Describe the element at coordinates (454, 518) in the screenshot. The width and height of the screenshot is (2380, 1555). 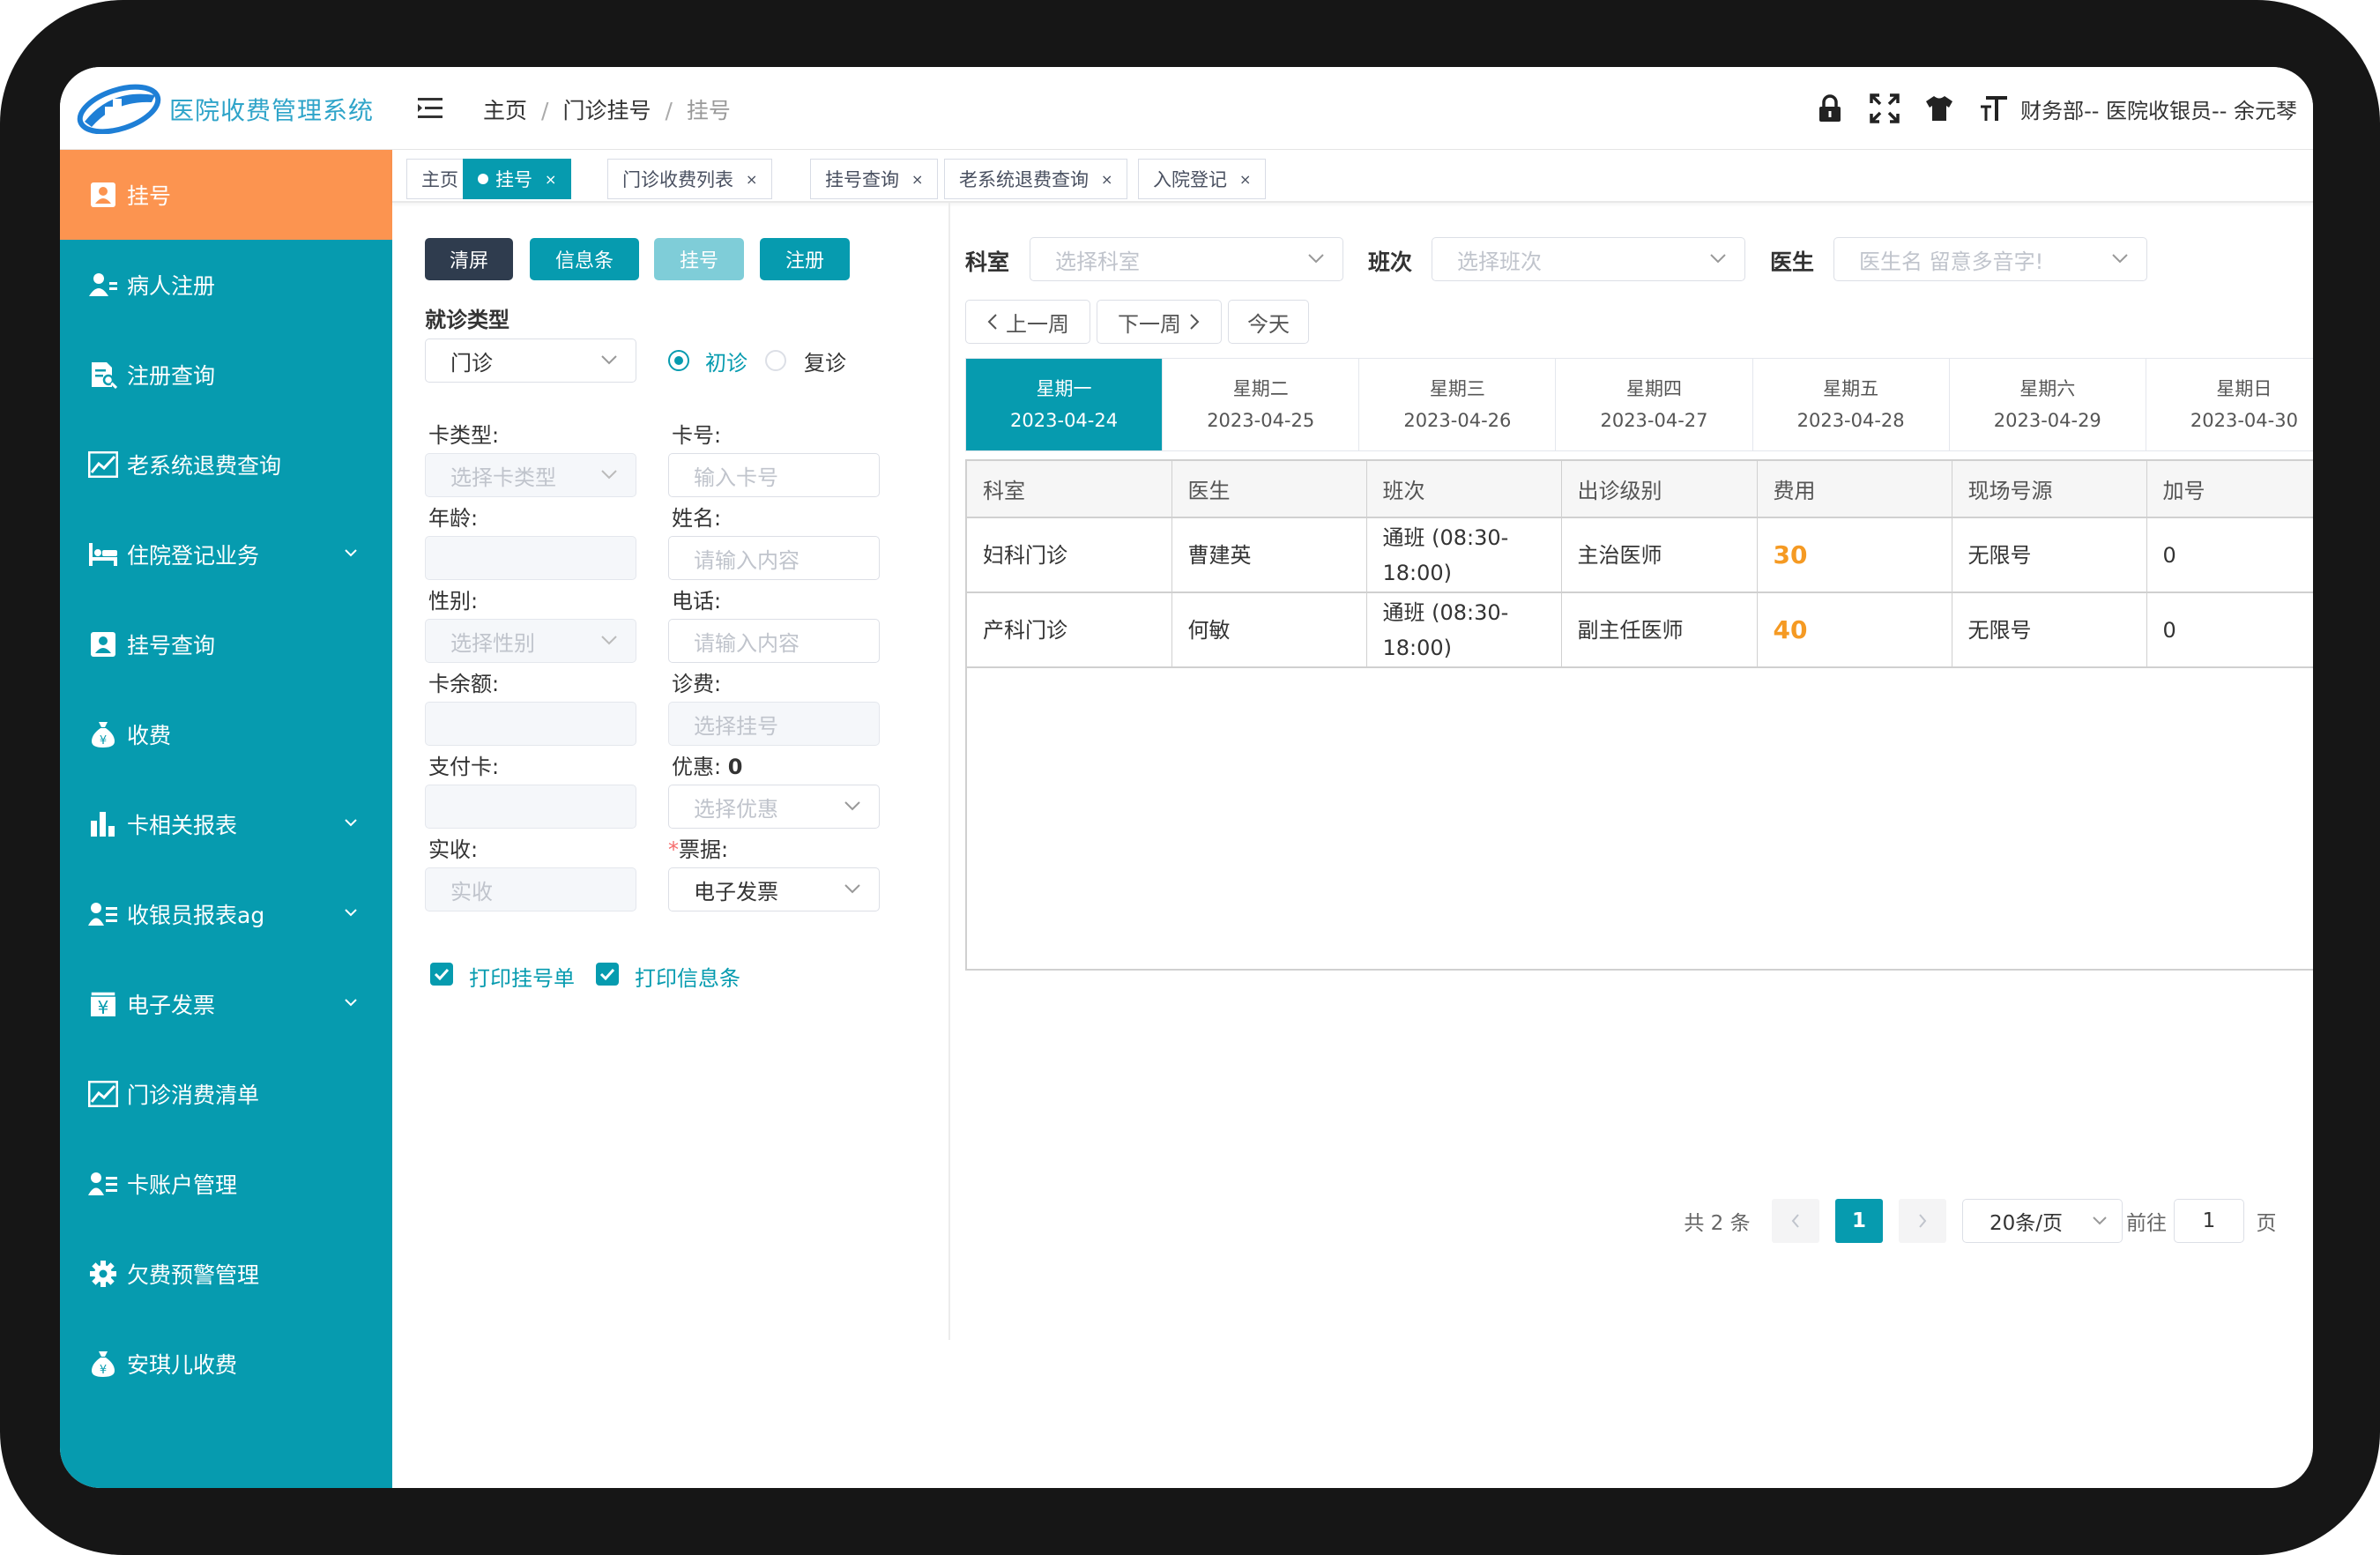
I see `age-label: 年龄:` at that location.